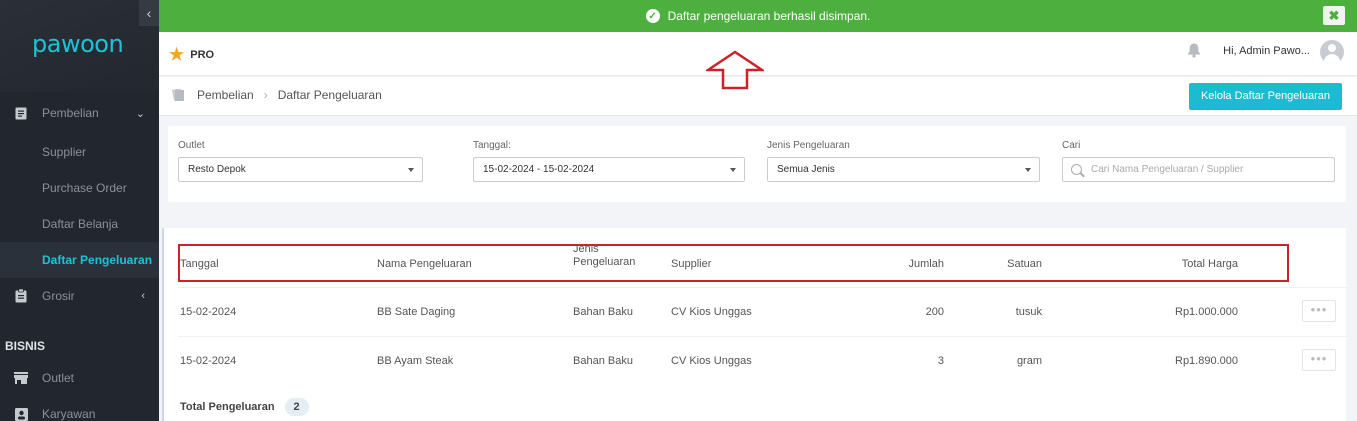 This screenshot has height=421, width=1357. Describe the element at coordinates (1028, 312) in the screenshot. I see `cell-satuan: tusuk` at that location.